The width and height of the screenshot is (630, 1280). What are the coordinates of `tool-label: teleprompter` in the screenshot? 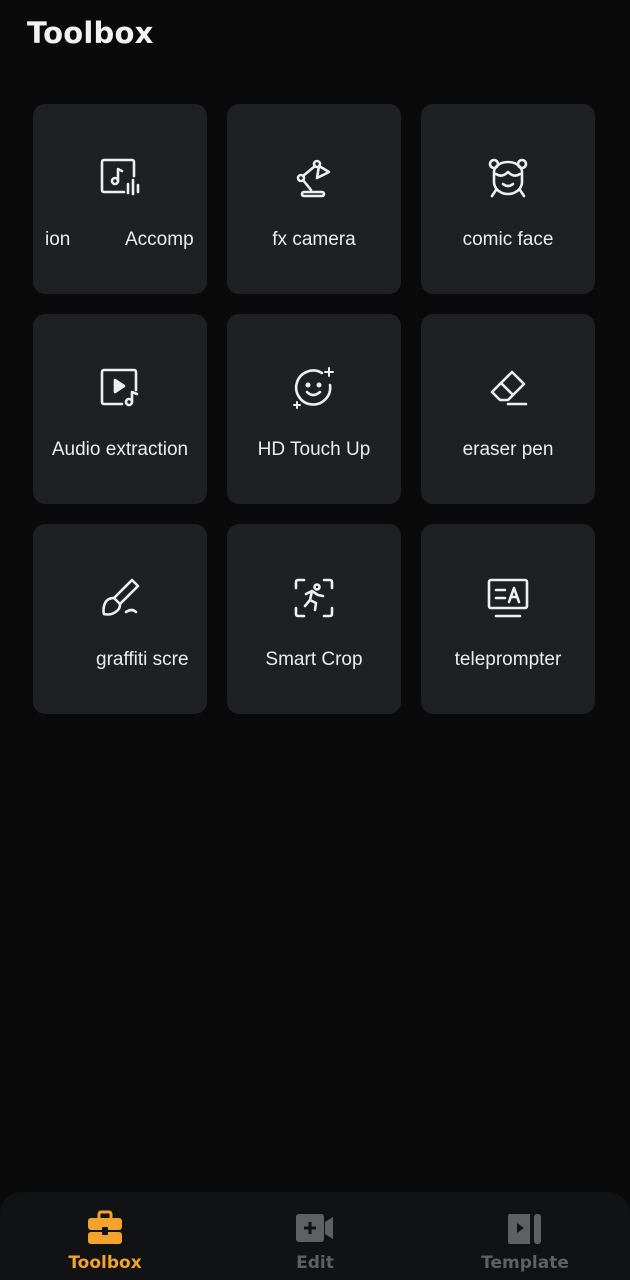 It's located at (508, 659).